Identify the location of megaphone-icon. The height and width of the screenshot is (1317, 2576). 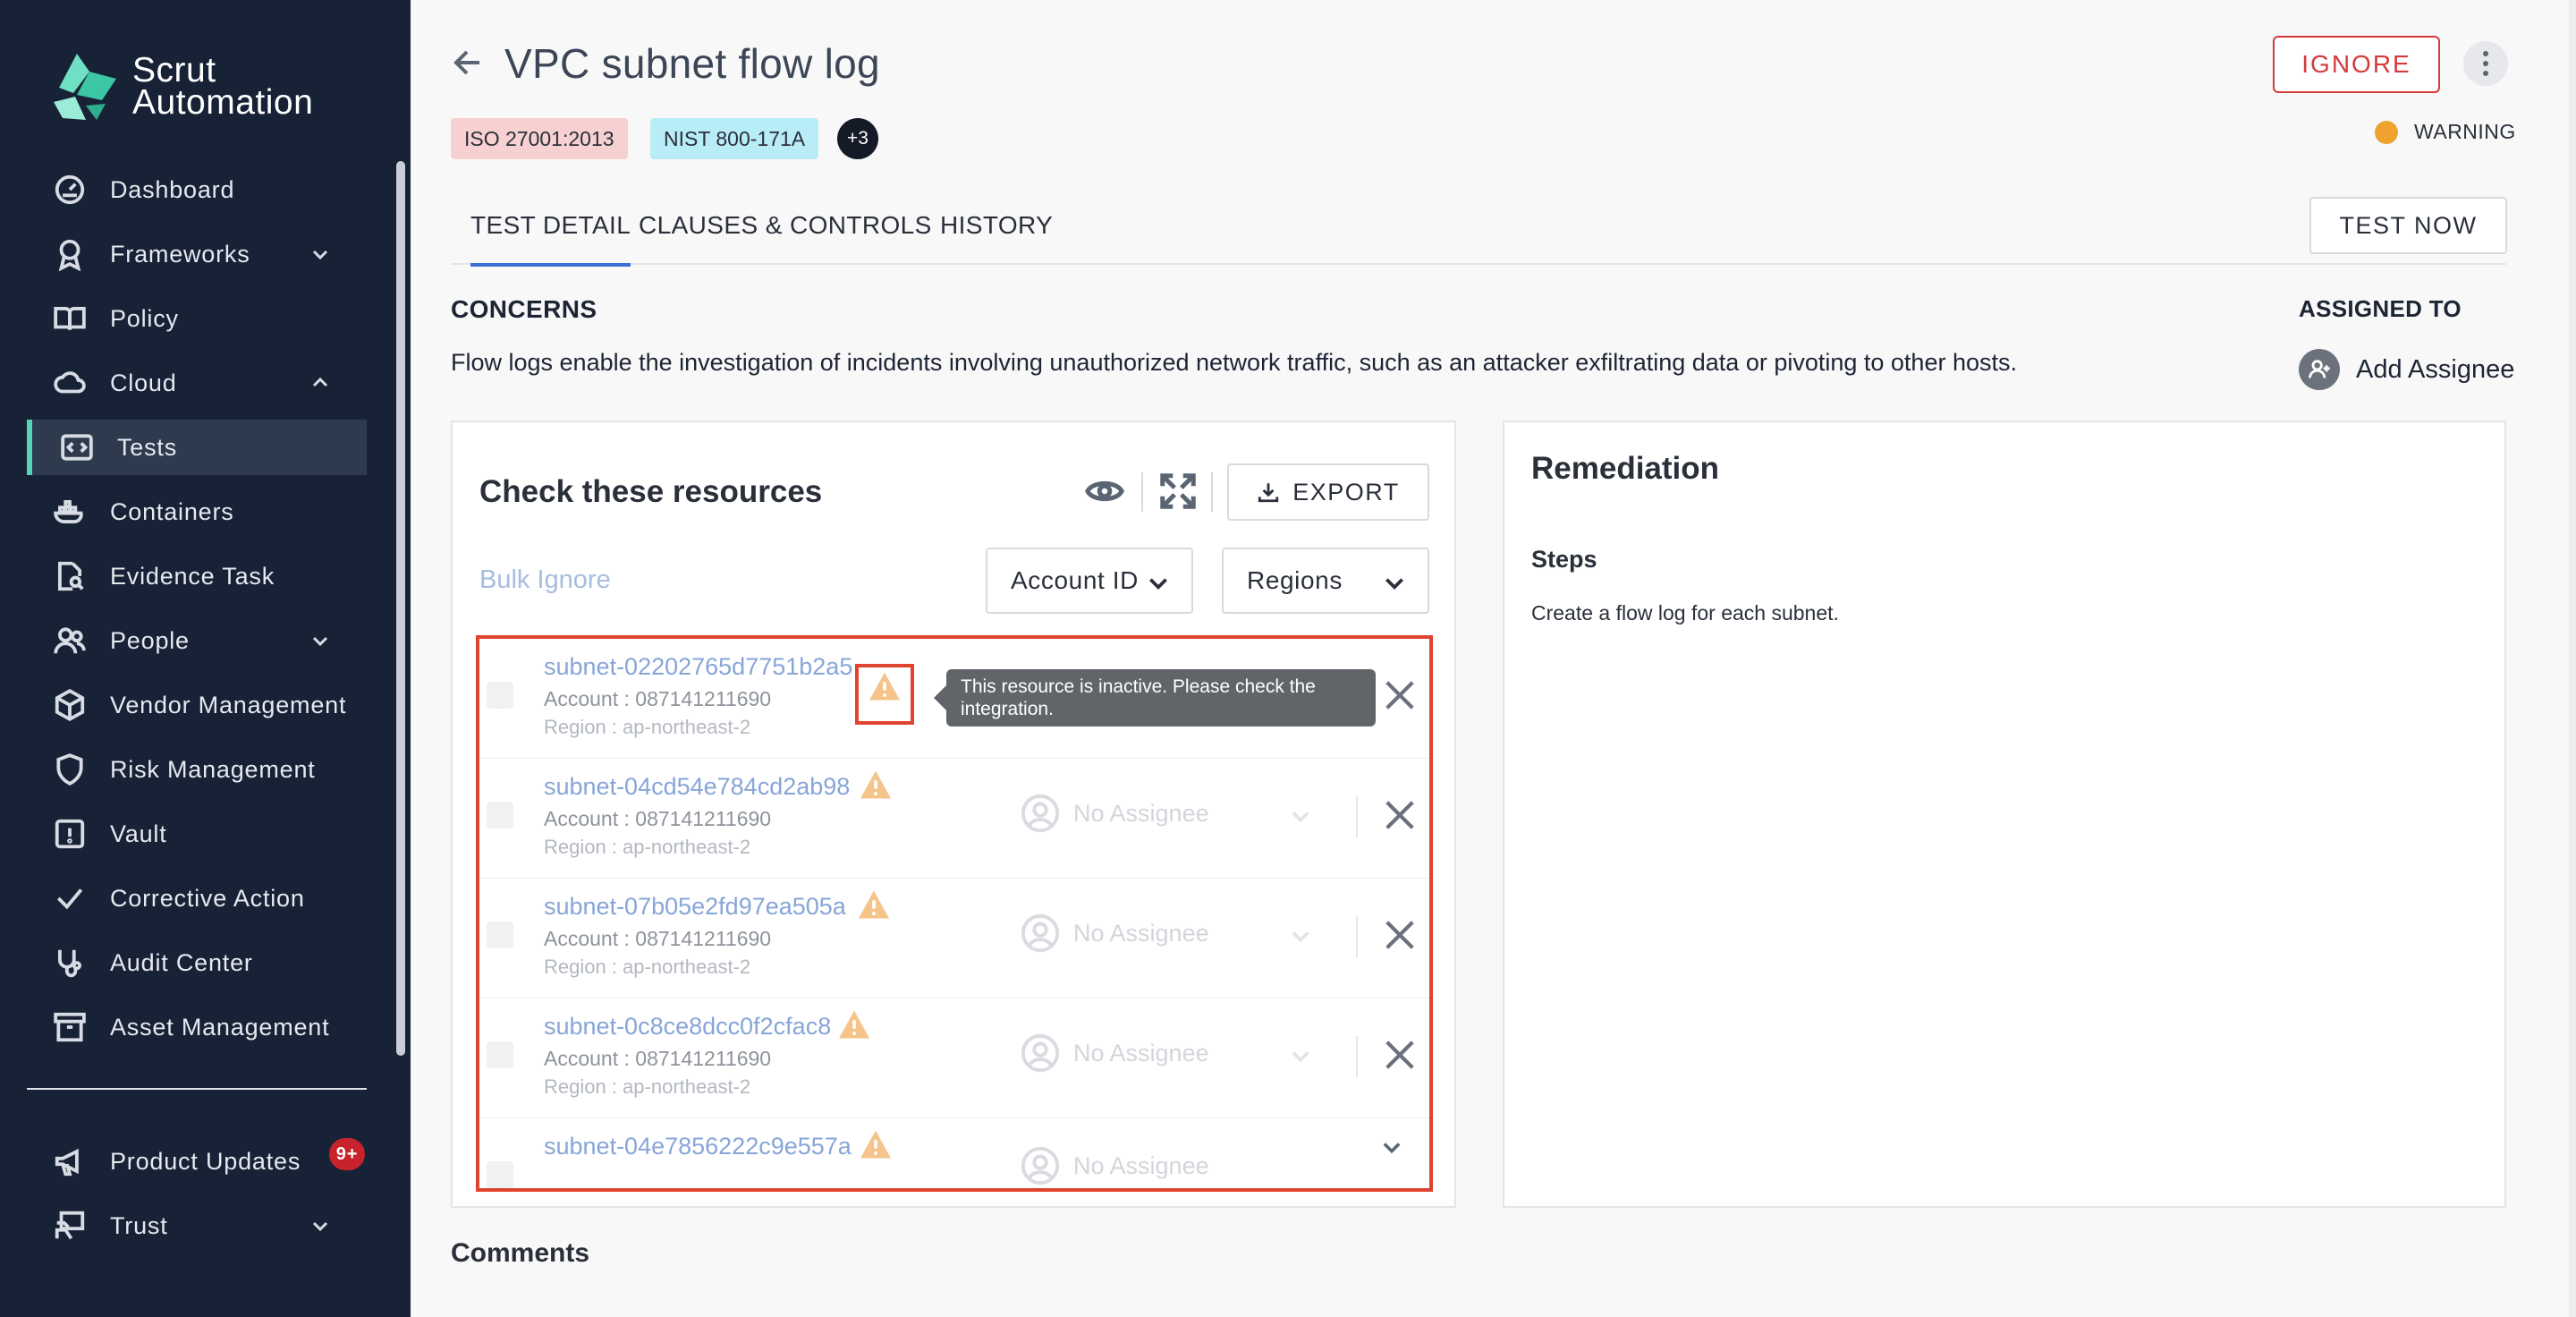
(70, 1161).